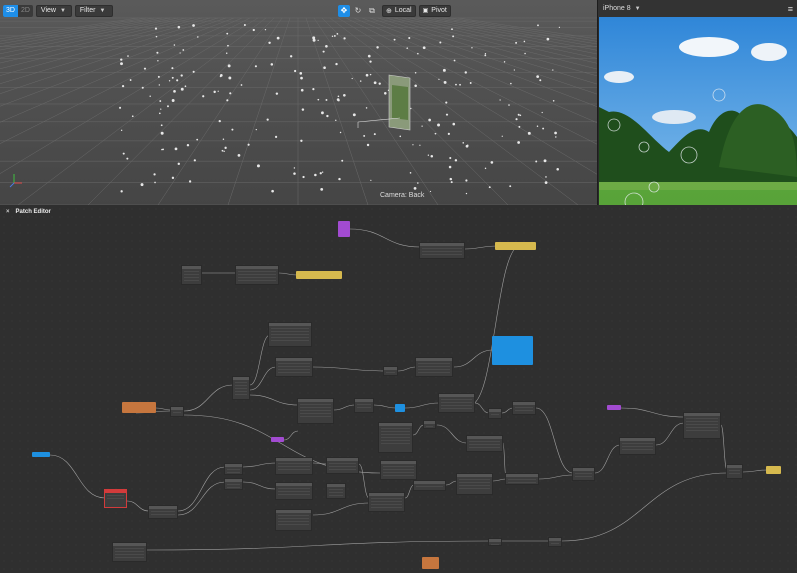 Image resolution: width=797 pixels, height=573 pixels. What do you see at coordinates (10, 10) in the screenshot?
I see `mode-3d-button: 3D` at bounding box center [10, 10].